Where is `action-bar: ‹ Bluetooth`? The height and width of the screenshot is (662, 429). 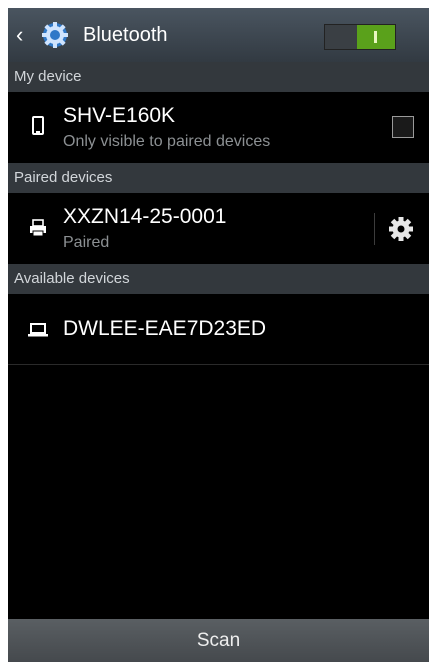 action-bar: ‹ Bluetooth is located at coordinates (218, 35).